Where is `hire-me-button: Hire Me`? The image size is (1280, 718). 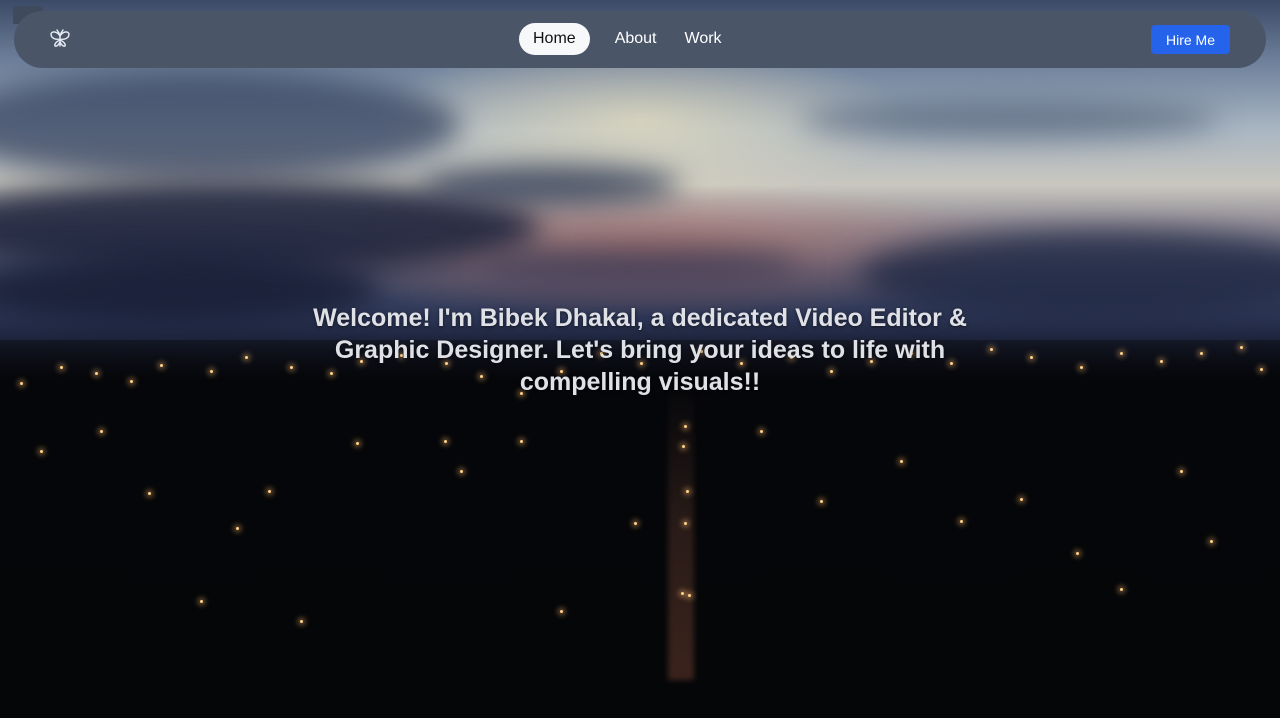
hire-me-button: Hire Me is located at coordinates (1190, 39).